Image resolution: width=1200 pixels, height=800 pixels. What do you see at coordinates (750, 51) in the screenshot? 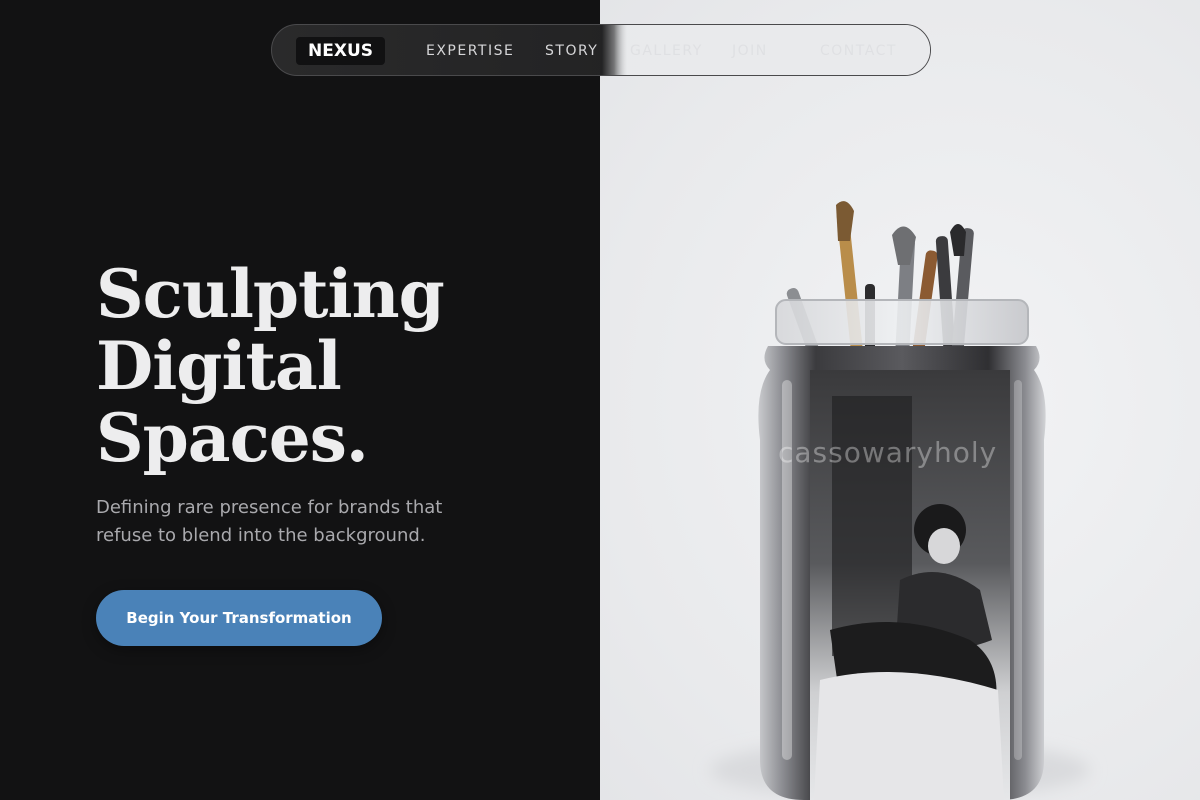
I see `nav-link-join: JOIN` at bounding box center [750, 51].